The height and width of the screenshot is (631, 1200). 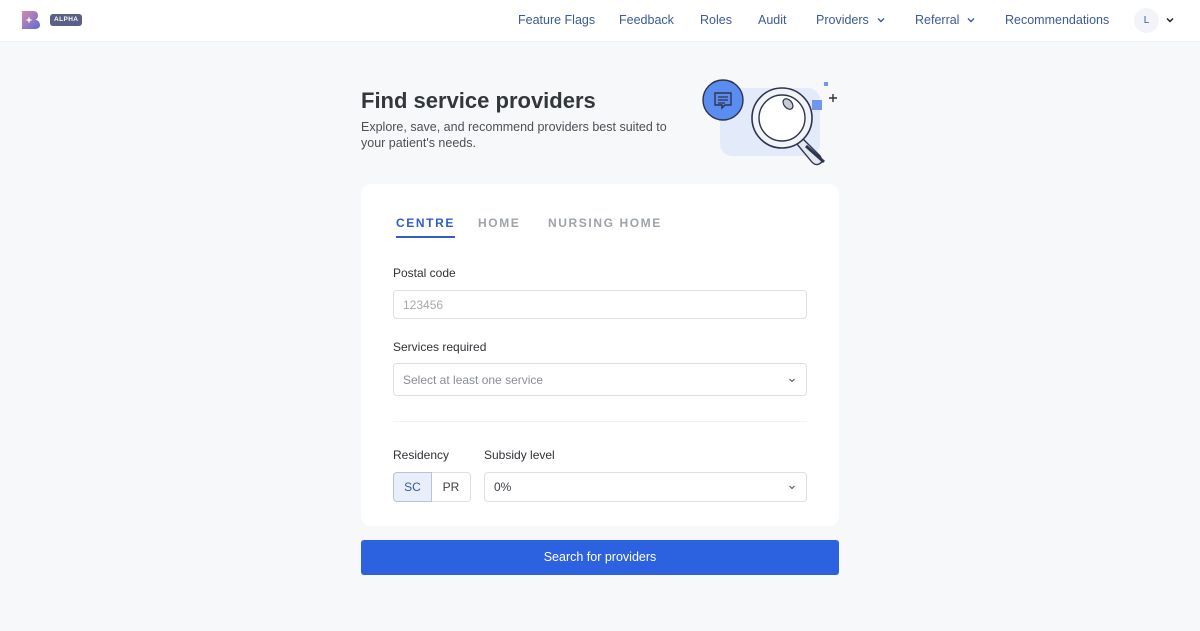 What do you see at coordinates (519, 455) in the screenshot?
I see `subsidy-level-label: Subsidy level` at bounding box center [519, 455].